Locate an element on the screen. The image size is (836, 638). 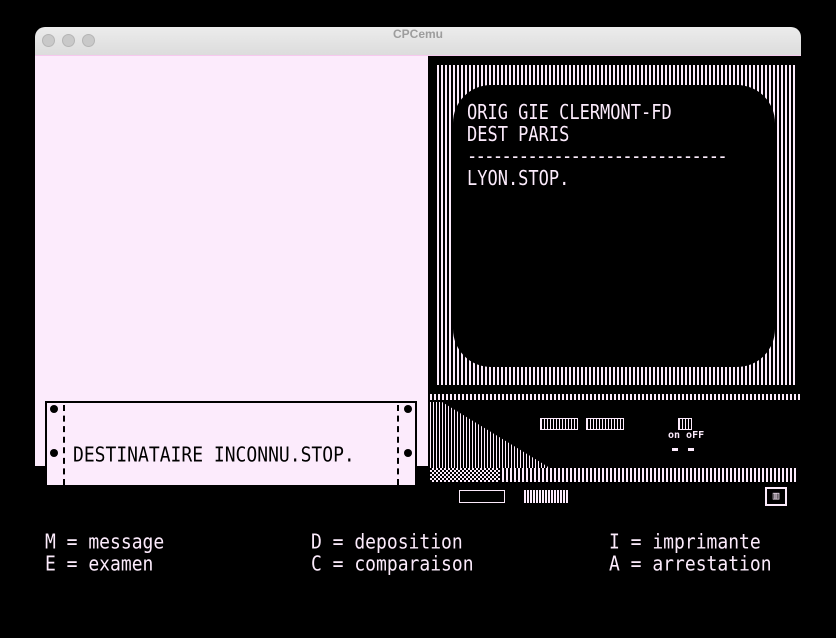
telegram-paper-slip: DESTINATAIRE INCONNU.STOP. is located at coordinates (231, 444).